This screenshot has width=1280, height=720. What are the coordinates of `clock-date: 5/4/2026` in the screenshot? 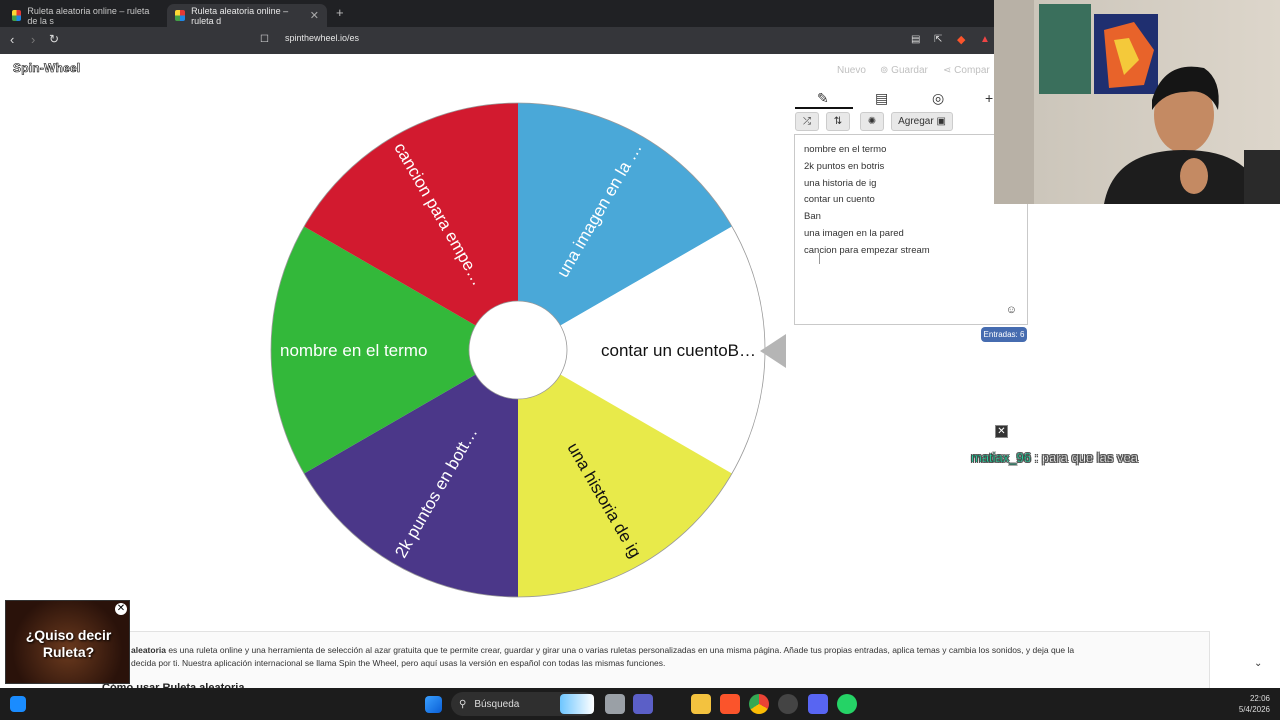 It's located at (1254, 709).